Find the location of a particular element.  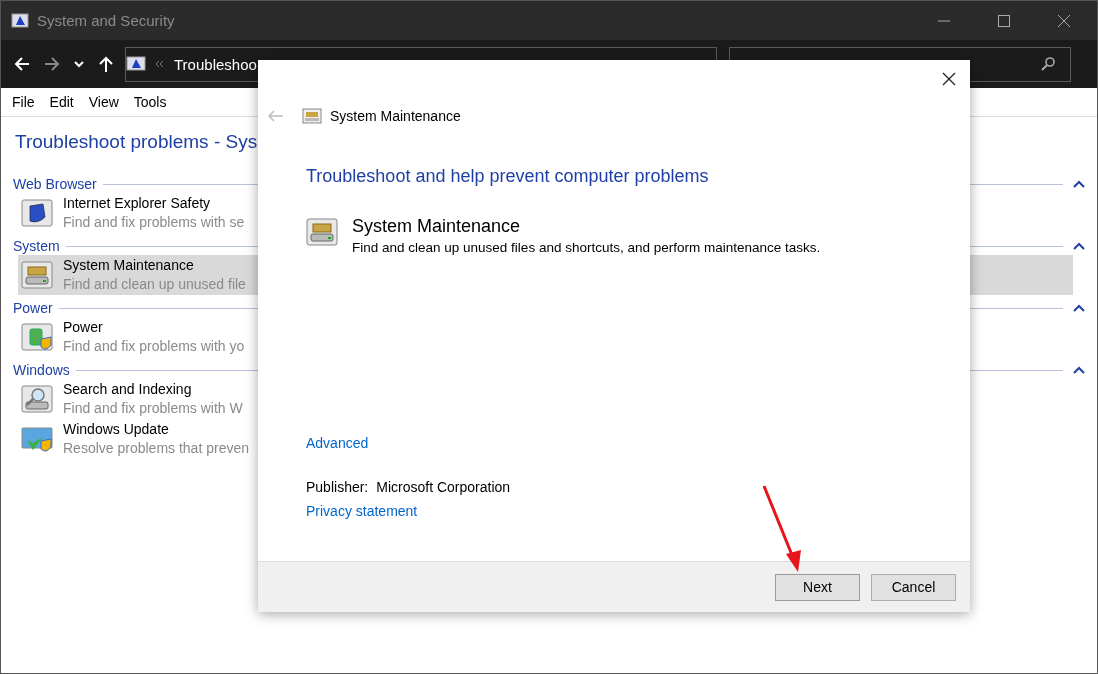

task-description: Find and clean up unused files and shortcuts, and perform maintenance tasks. is located at coordinates (586, 247).